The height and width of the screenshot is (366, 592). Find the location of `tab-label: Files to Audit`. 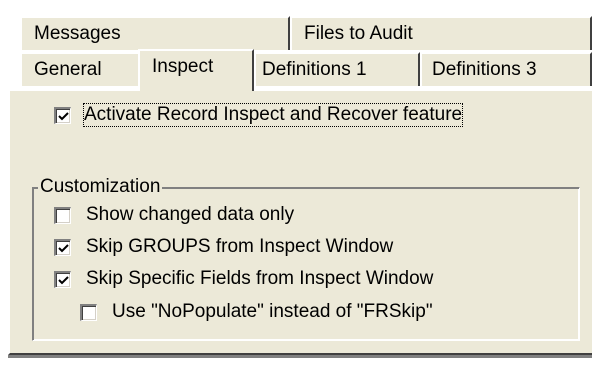

tab-label: Files to Audit is located at coordinates (358, 33).